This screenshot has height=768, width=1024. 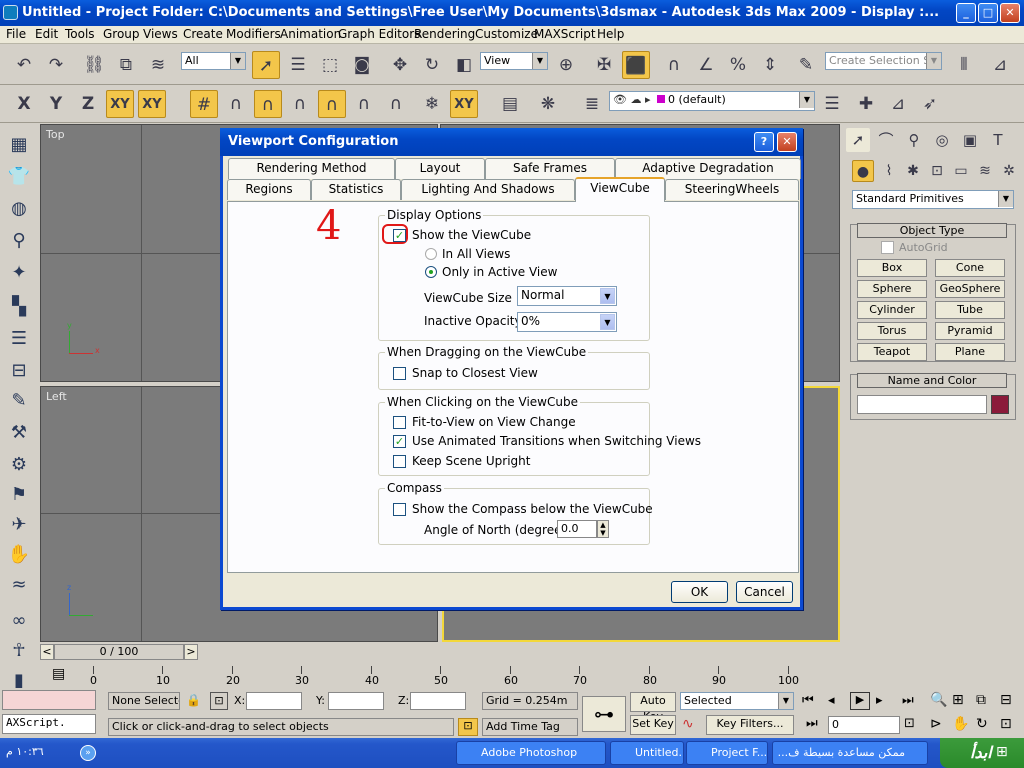 What do you see at coordinates (126, 65) in the screenshot?
I see `unlink-icon: ⧉` at bounding box center [126, 65].